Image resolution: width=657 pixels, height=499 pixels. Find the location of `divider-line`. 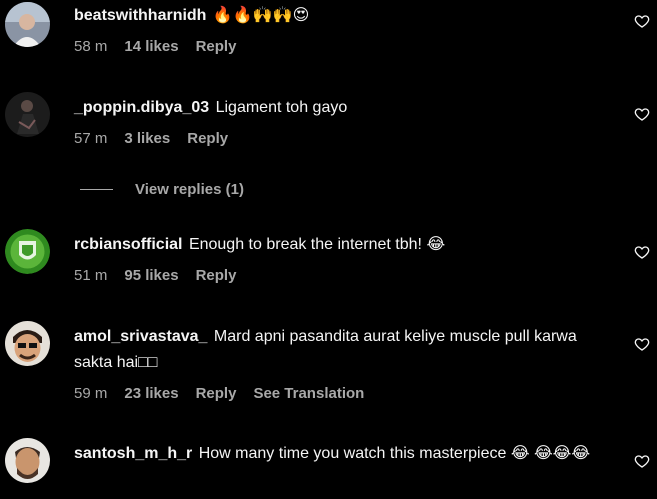

divider-line is located at coordinates (96, 189).